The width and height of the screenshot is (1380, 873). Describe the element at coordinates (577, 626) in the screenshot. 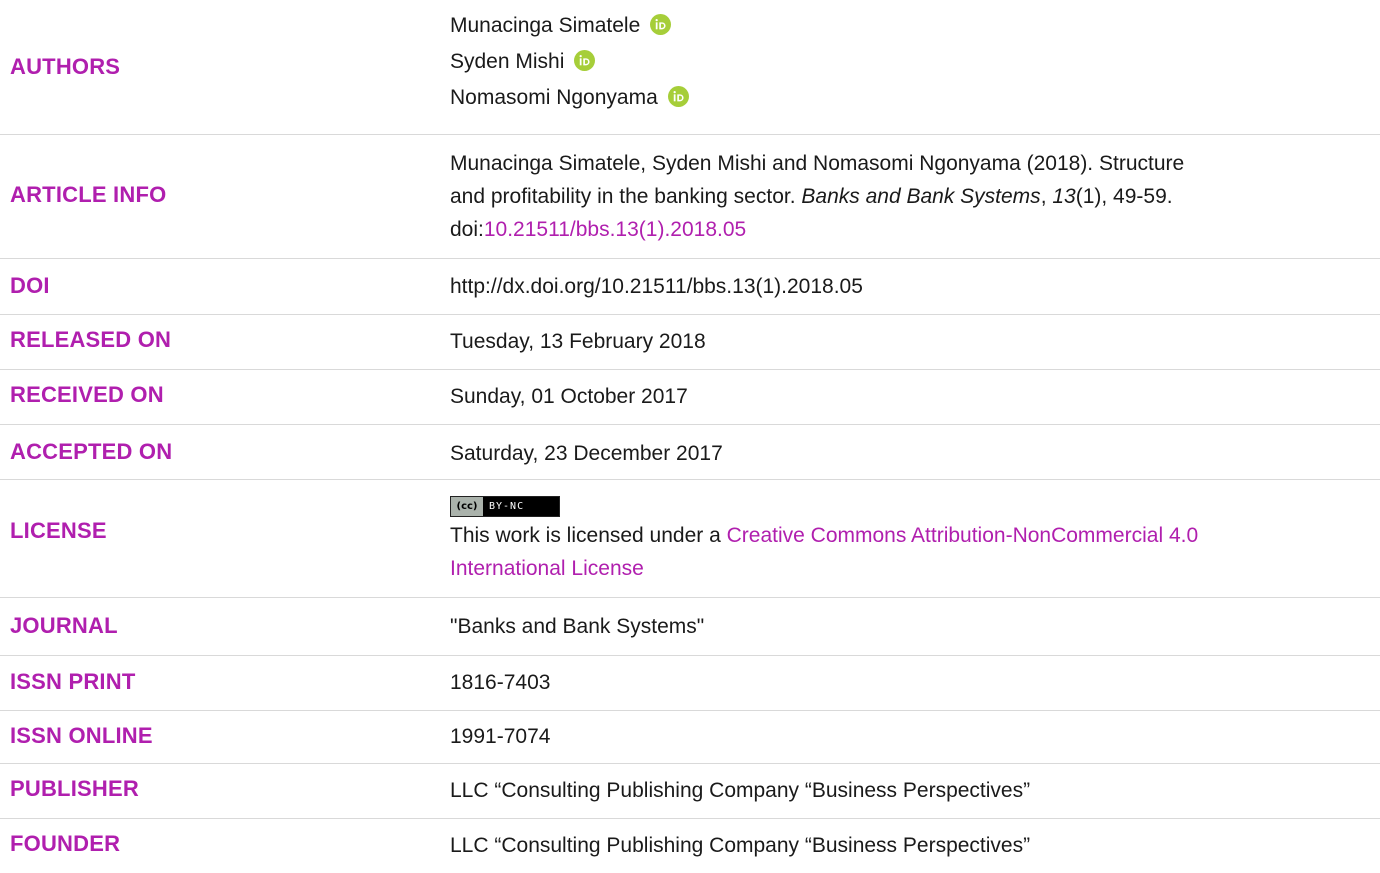

I see `journal-value: "Banks and Bank Systems"` at that location.